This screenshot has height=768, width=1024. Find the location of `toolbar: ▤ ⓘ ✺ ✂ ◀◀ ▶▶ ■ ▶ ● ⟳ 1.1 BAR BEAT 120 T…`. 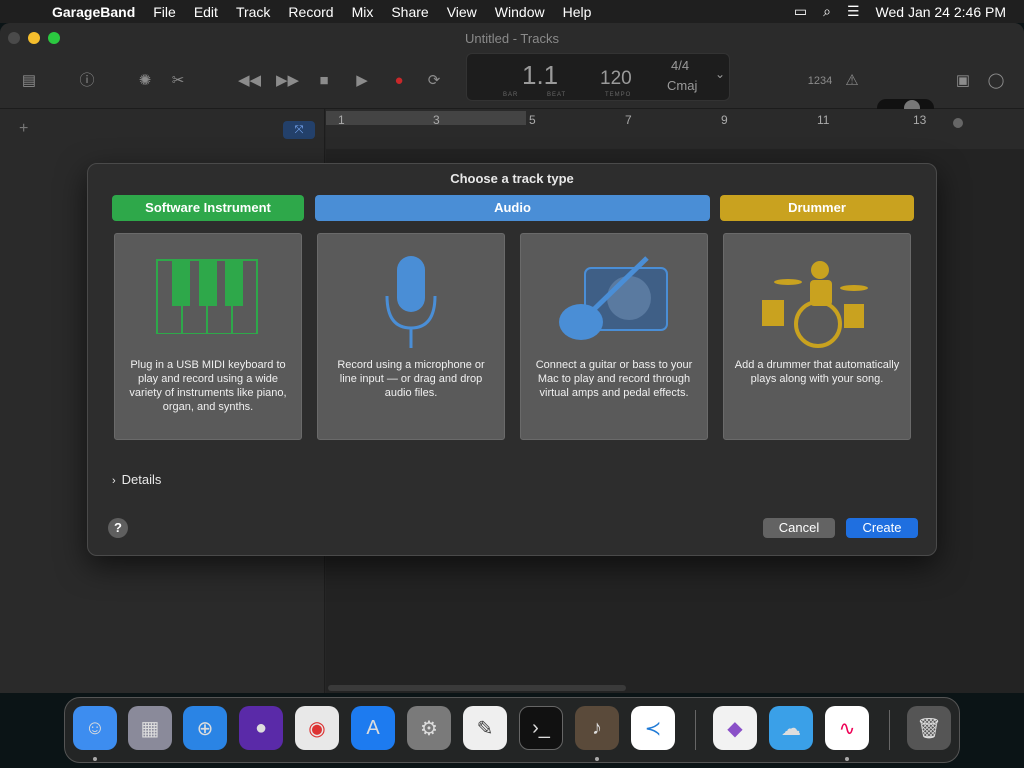

toolbar: ▤ ⓘ ✺ ✂ ◀◀ ▶▶ ■ ▶ ● ⟳ 1.1 BAR BEAT 120 T… is located at coordinates (512, 85).